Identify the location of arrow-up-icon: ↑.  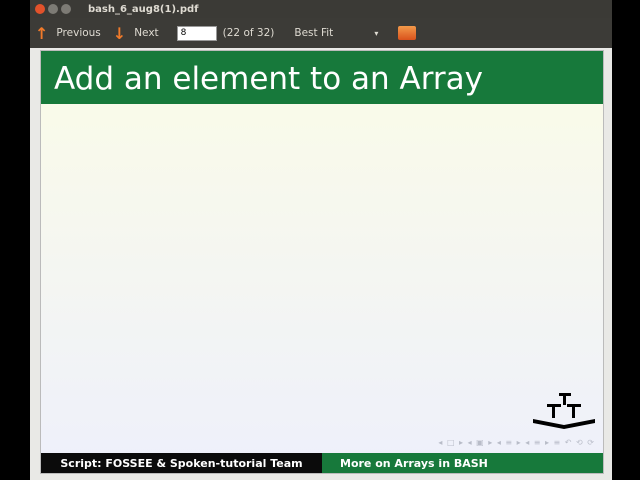
(41, 33).